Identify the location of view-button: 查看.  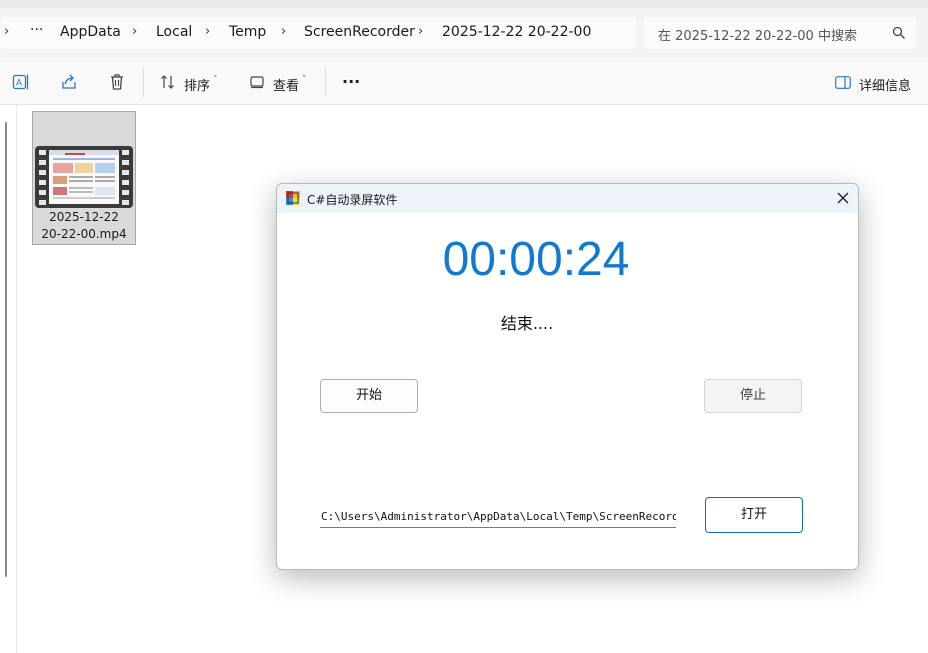
(286, 84).